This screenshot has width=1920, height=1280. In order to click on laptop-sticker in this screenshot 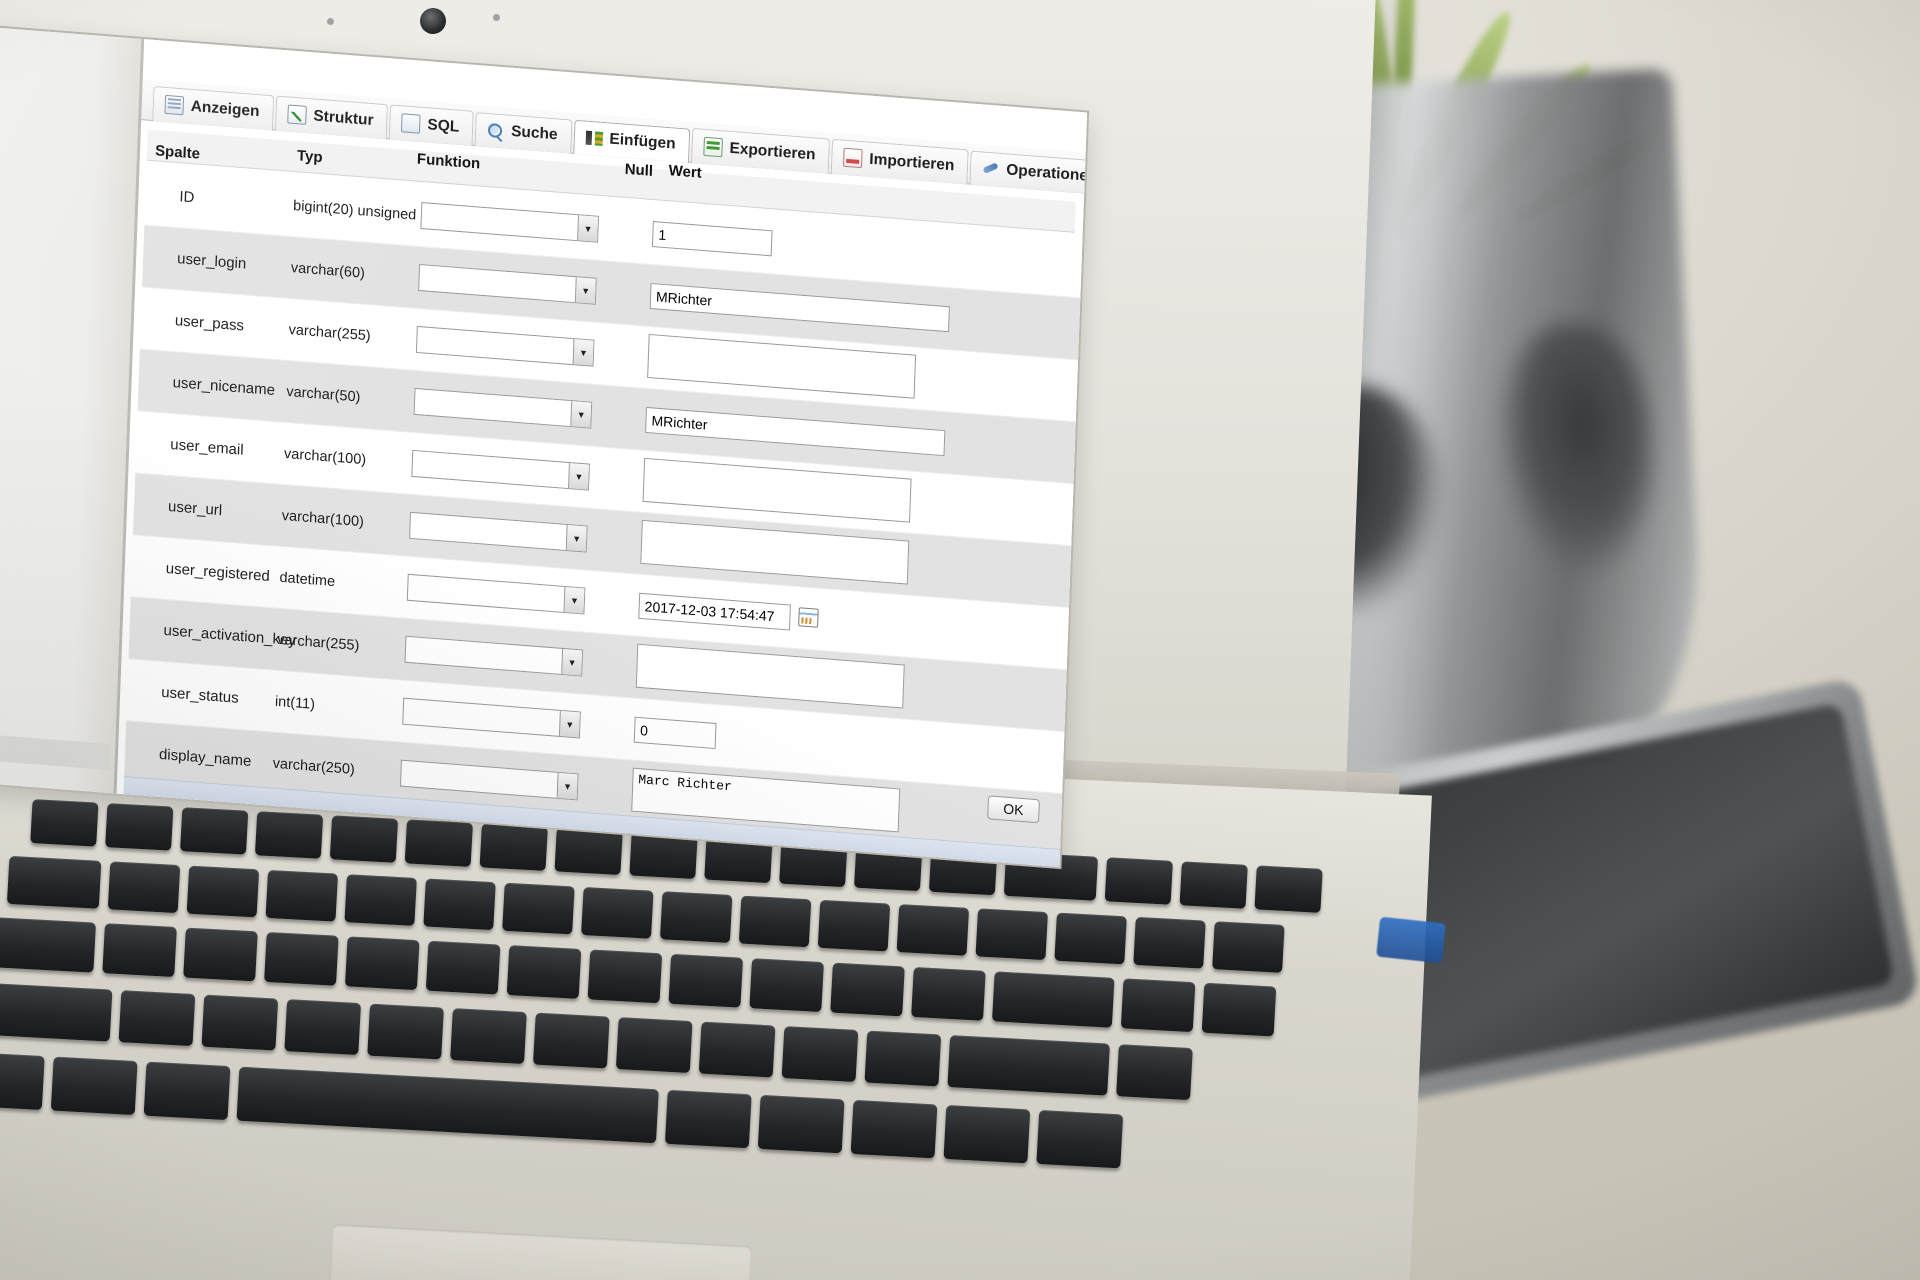, I will do `click(1411, 940)`.